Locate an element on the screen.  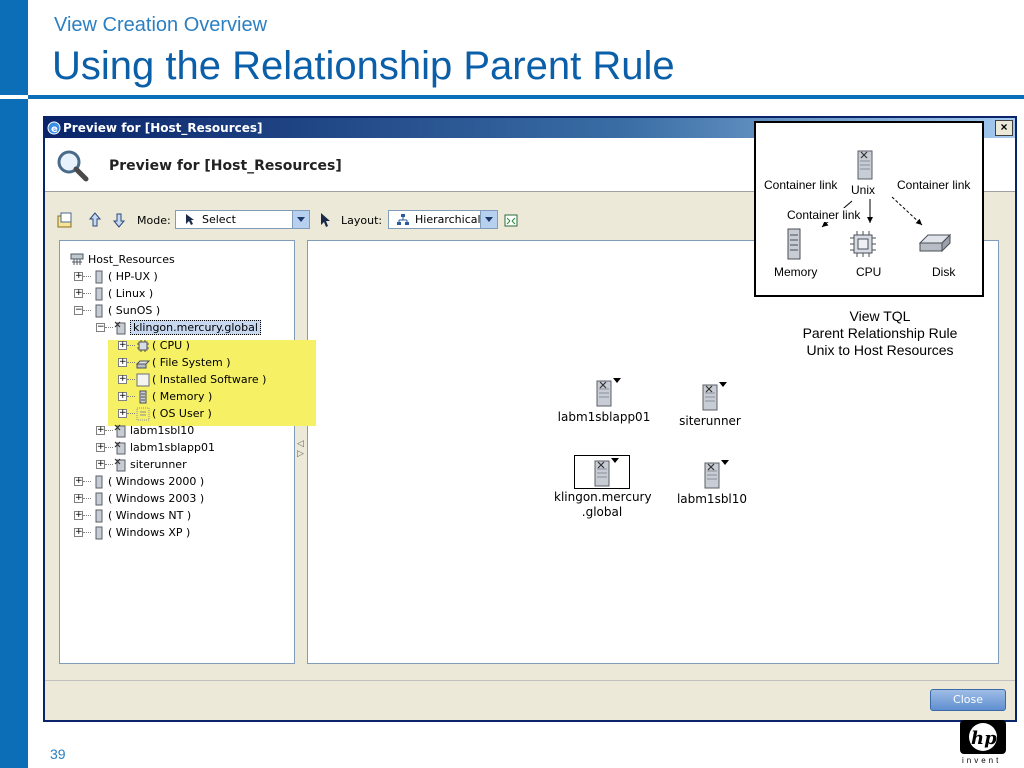
page-number: 39 is located at coordinates (58, 754).